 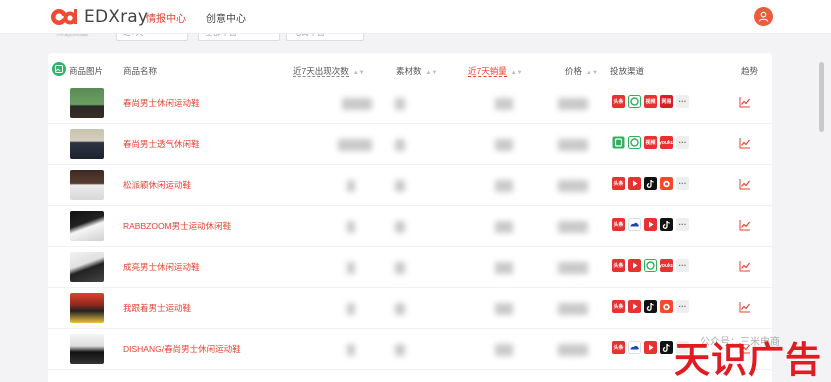 I want to click on channel-list: 头条 视频 网易 ···, so click(x=650, y=101).